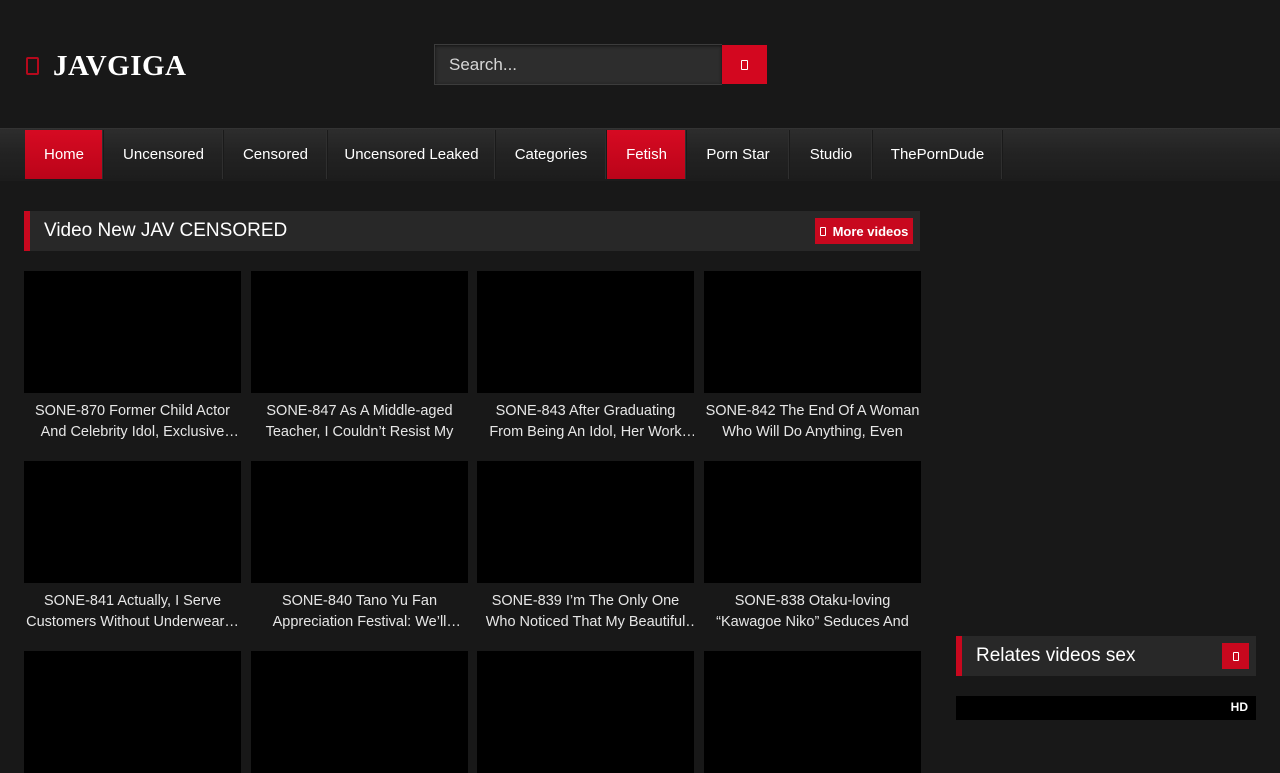  What do you see at coordinates (120, 65) in the screenshot?
I see `logo-text: JAVGIGA` at bounding box center [120, 65].